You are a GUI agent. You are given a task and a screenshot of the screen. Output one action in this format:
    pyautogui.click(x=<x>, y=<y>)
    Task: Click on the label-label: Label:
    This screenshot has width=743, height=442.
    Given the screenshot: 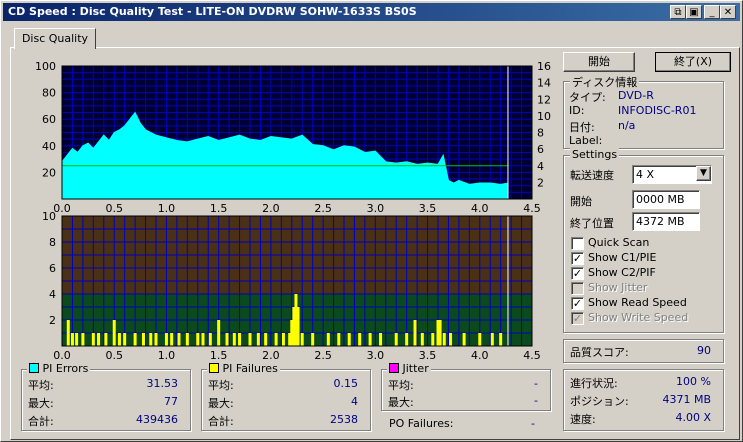 What is the action you would take?
    pyautogui.click(x=586, y=140)
    